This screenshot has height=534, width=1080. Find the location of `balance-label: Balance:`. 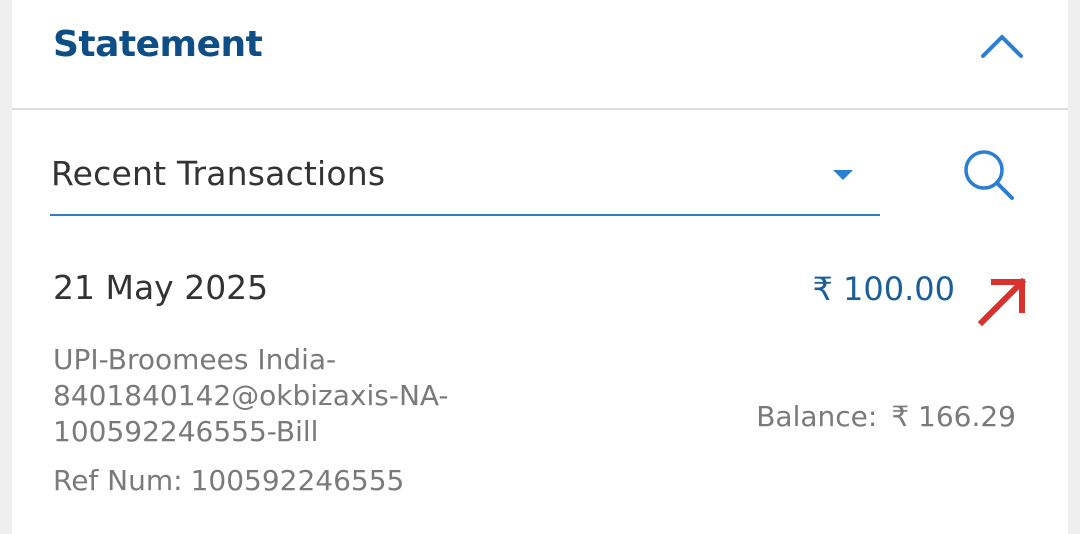

balance-label: Balance: is located at coordinates (817, 416).